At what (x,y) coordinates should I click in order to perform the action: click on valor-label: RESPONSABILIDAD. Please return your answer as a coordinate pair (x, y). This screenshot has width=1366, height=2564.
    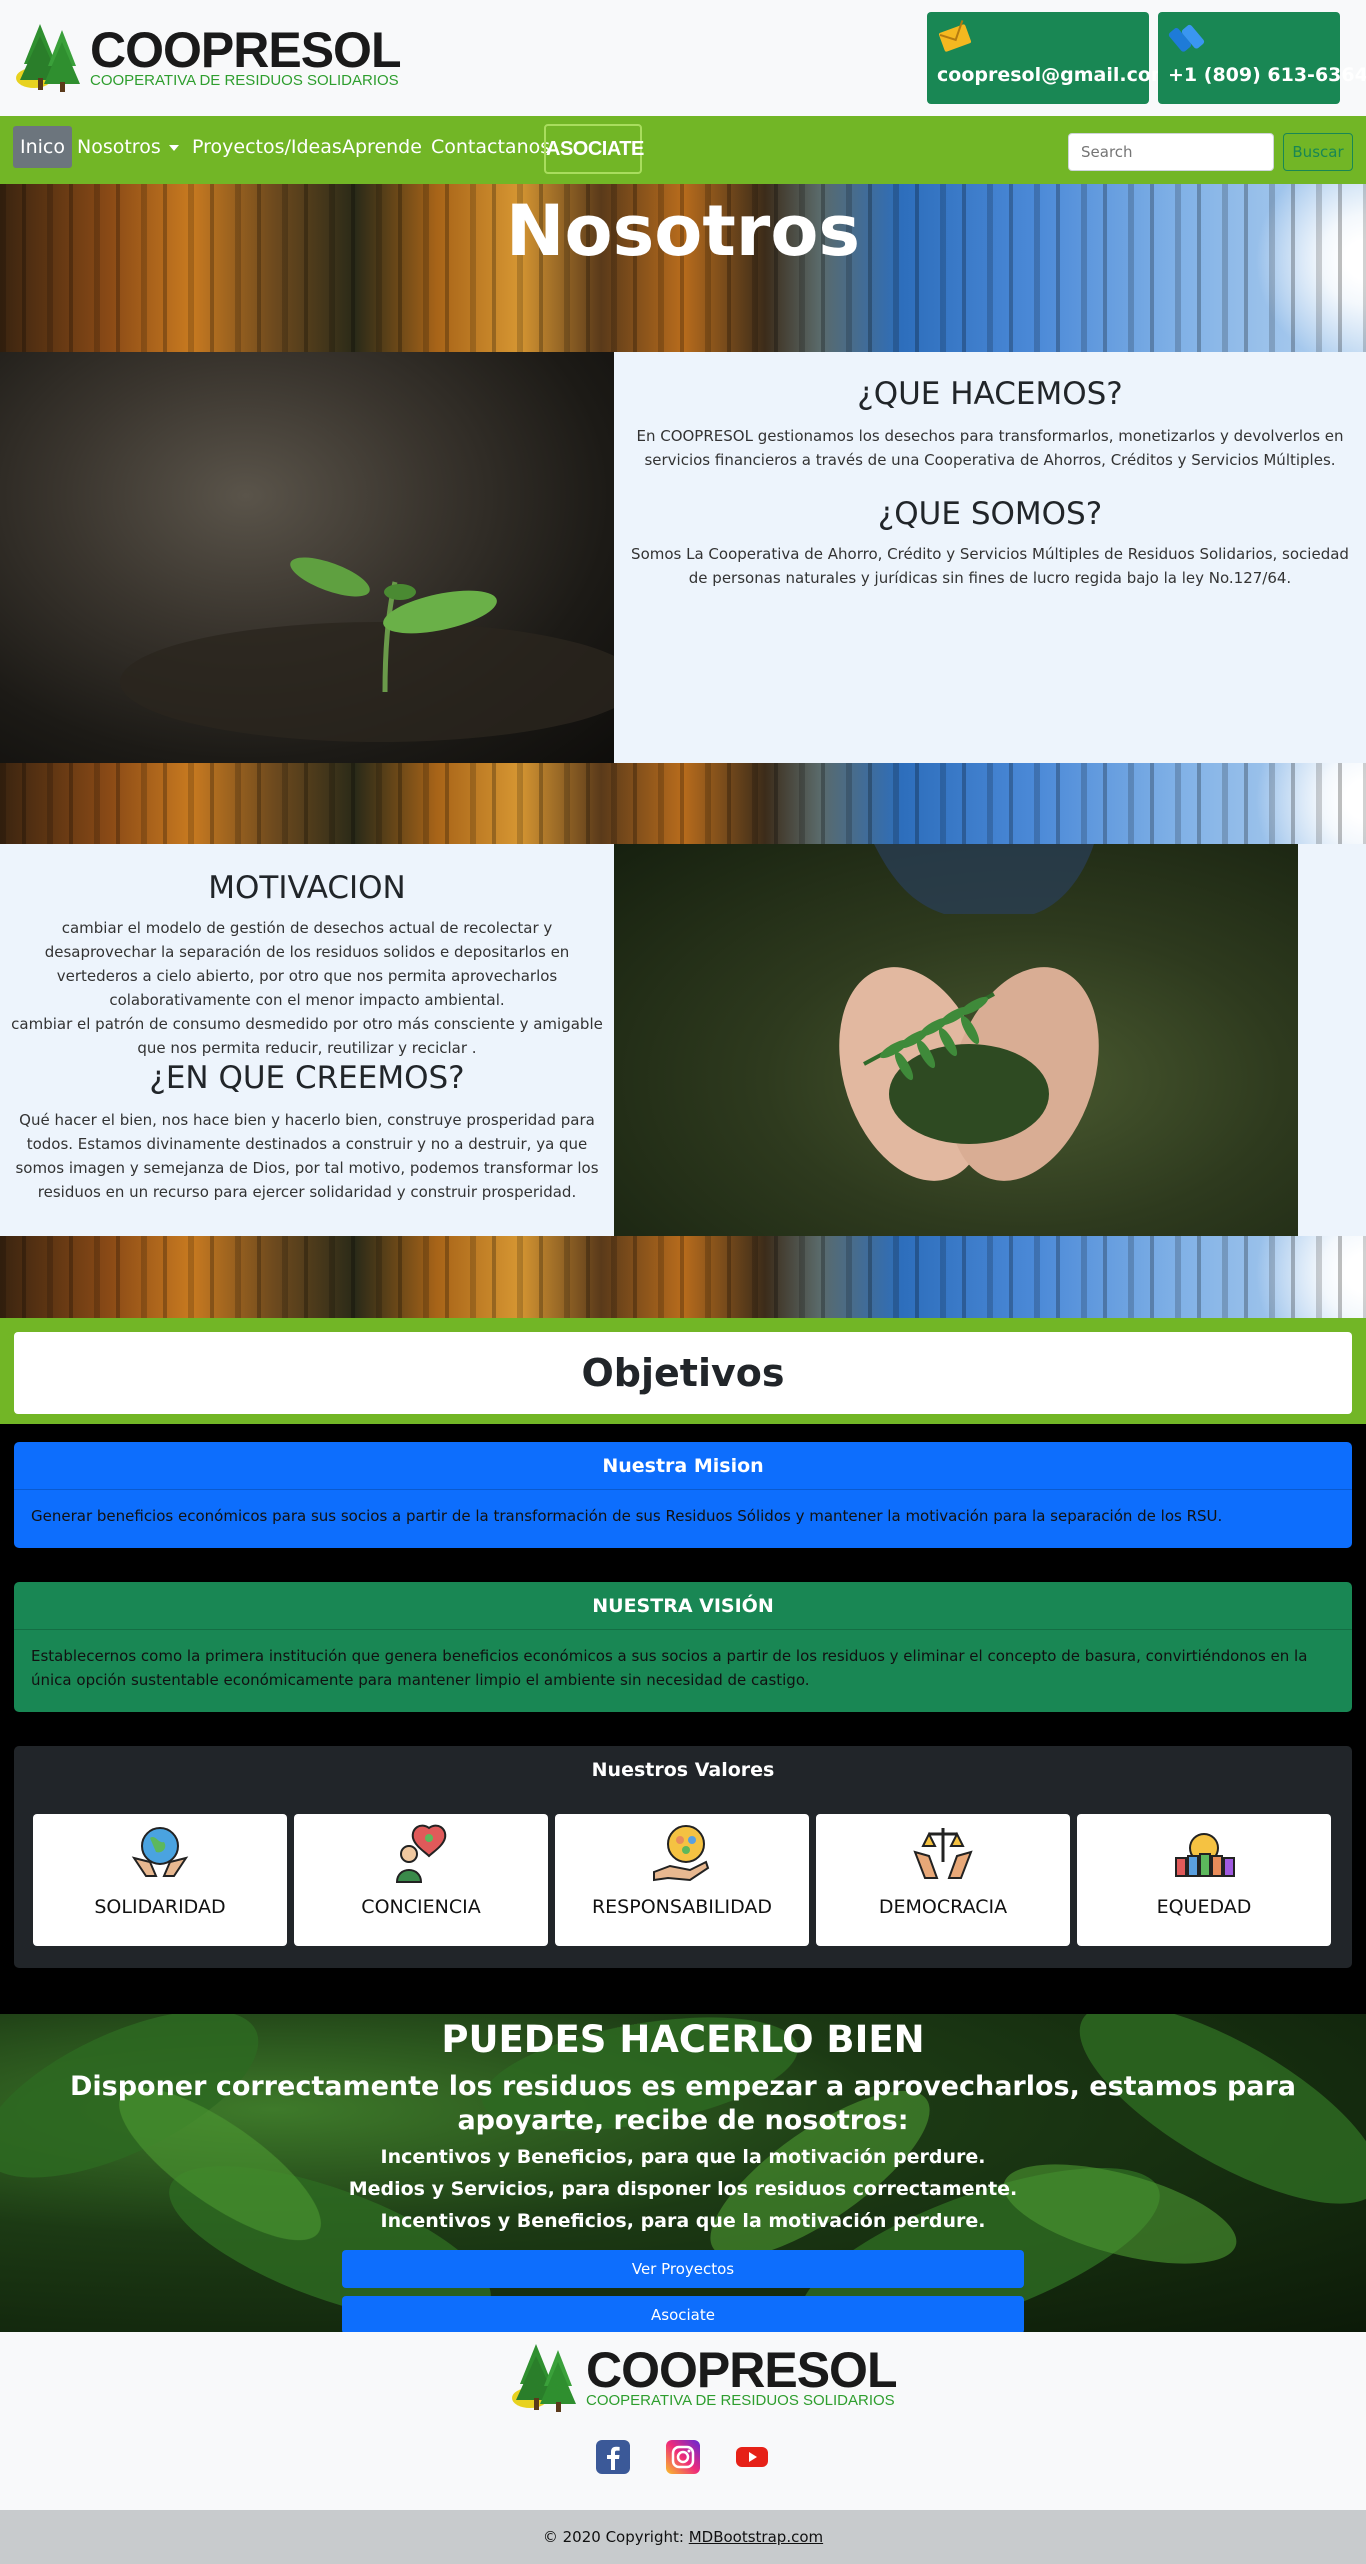
    Looking at the image, I should click on (682, 1907).